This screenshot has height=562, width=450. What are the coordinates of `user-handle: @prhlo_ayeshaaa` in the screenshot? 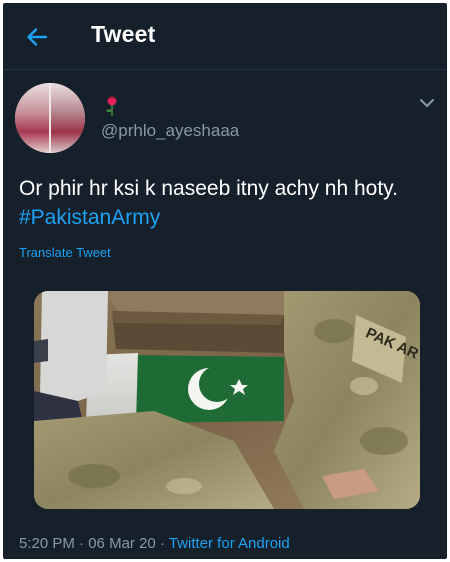 It's located at (170, 131).